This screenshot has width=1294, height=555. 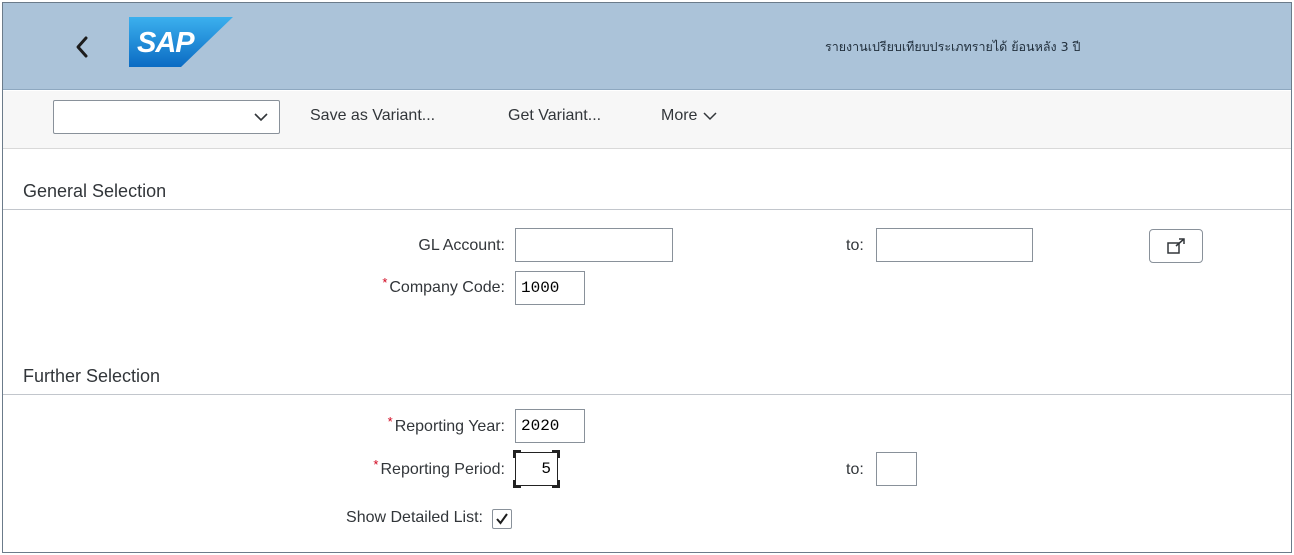 I want to click on checkmark-icon, so click(x=502, y=519).